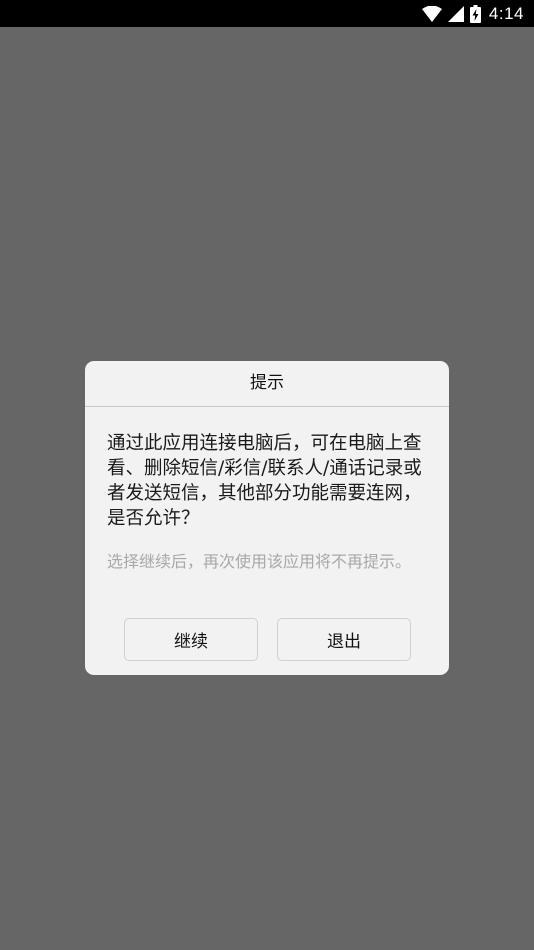 This screenshot has width=534, height=950. Describe the element at coordinates (267, 639) in the screenshot. I see `dialog-button-row: 继续 退出` at that location.